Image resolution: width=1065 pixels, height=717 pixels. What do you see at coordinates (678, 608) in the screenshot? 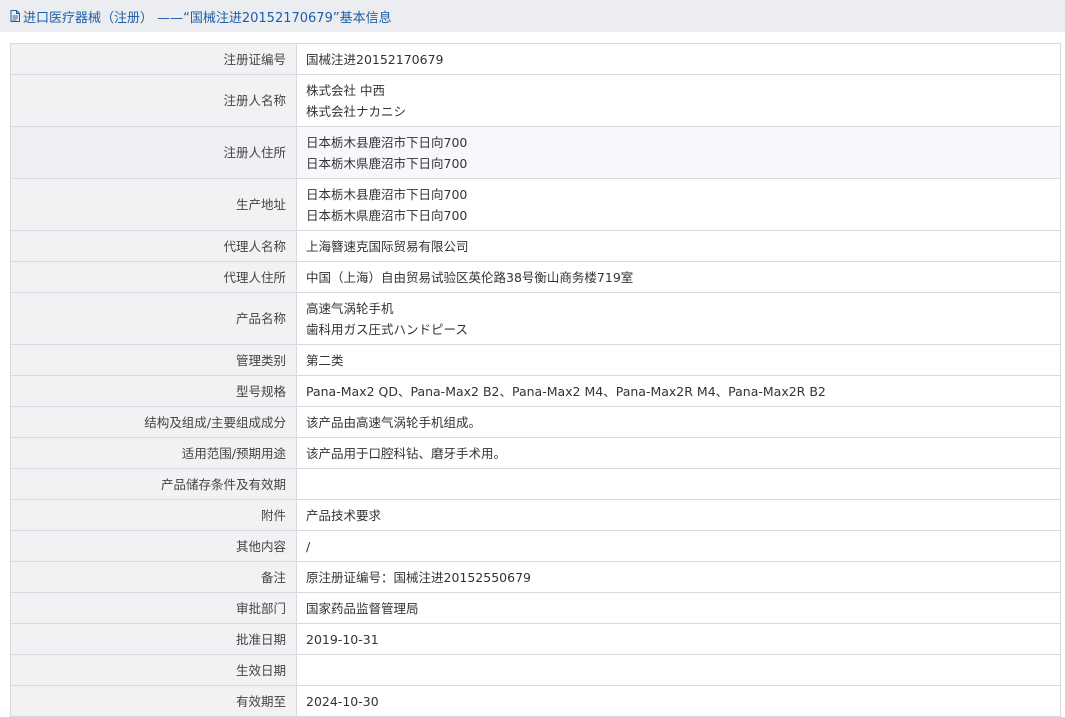
I see `row-value: 国家药品监督管理局` at bounding box center [678, 608].